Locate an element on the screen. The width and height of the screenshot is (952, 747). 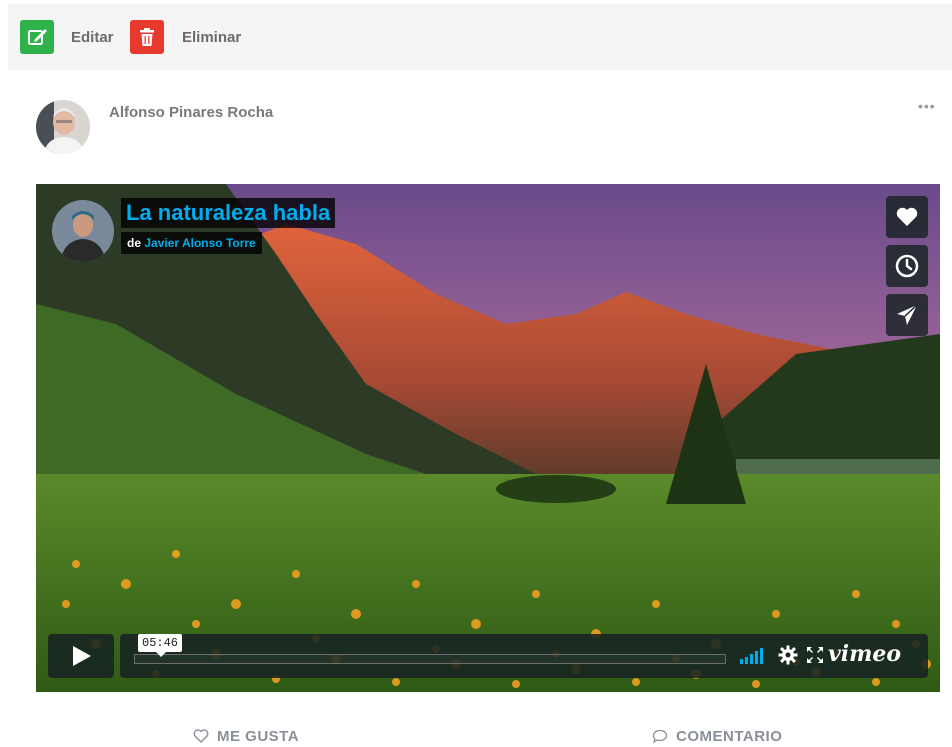
channel-avatar-photo is located at coordinates (83, 231).